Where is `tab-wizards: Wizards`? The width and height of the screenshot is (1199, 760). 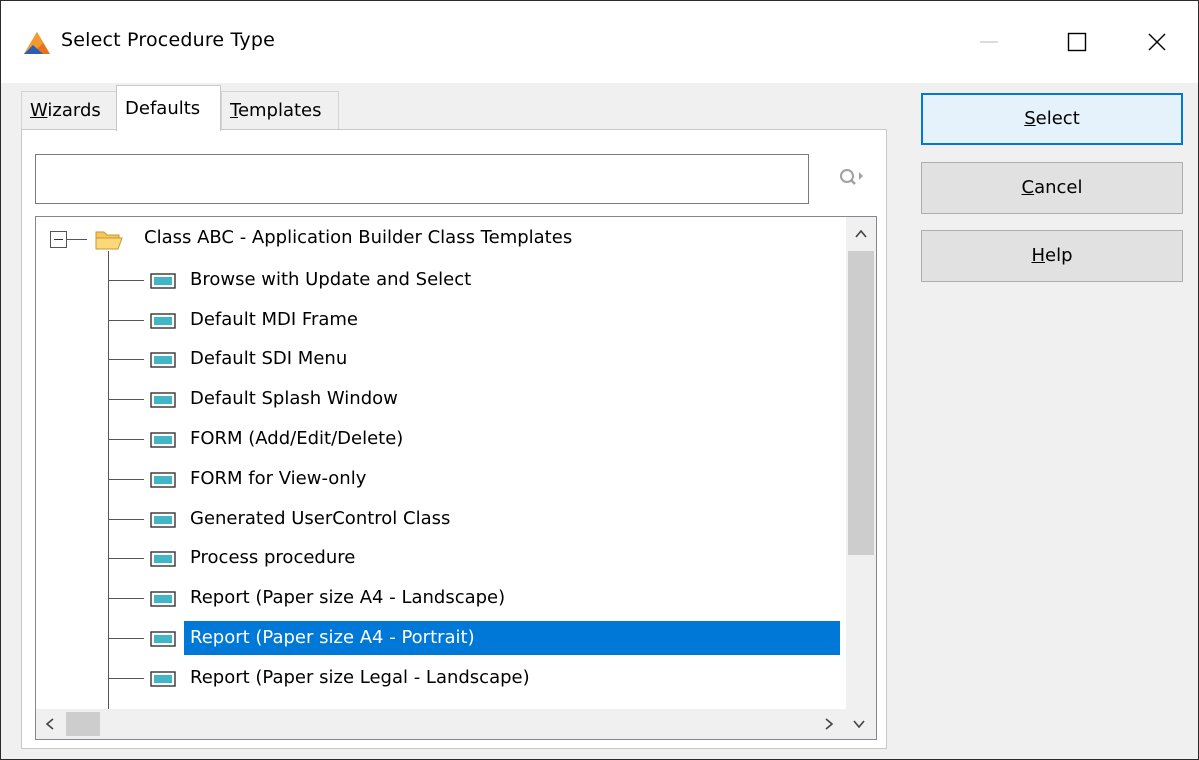 tab-wizards: Wizards is located at coordinates (69, 110).